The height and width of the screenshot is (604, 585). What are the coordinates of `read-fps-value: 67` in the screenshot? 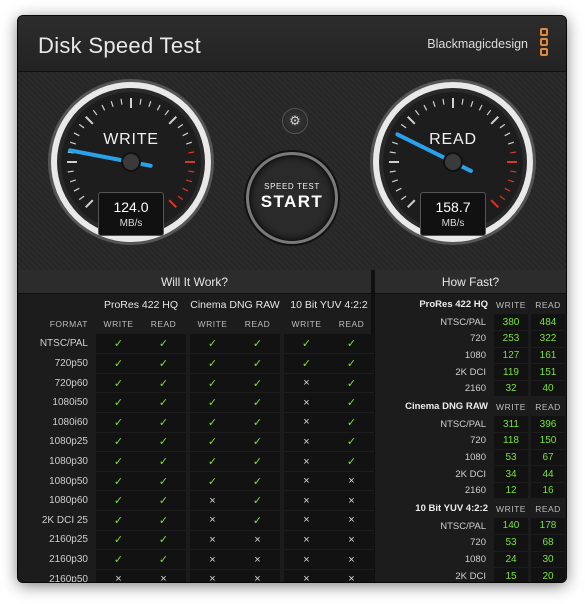 It's located at (548, 458).